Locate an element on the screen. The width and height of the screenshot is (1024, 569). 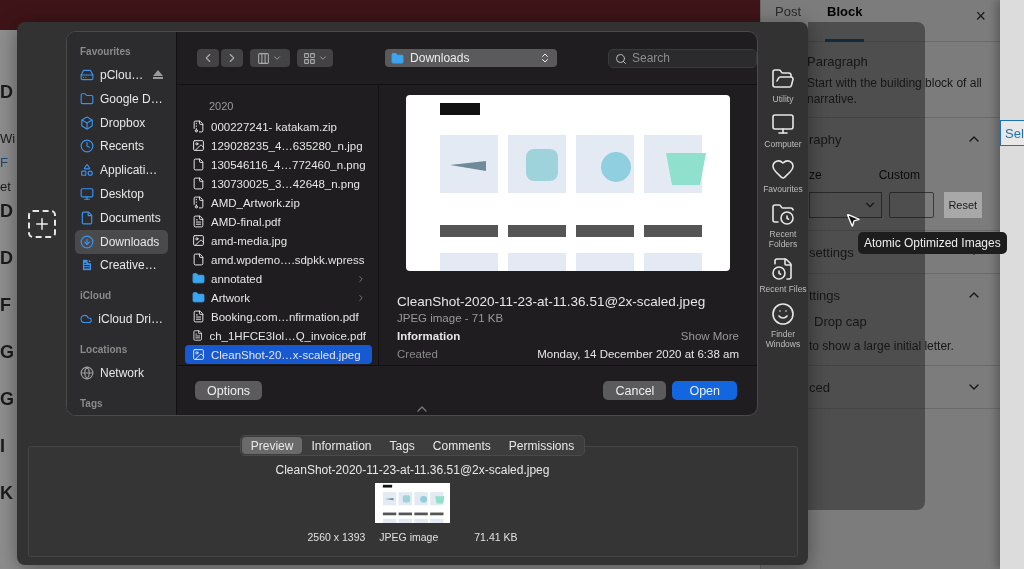
file-icon is located at coordinates (87, 265).